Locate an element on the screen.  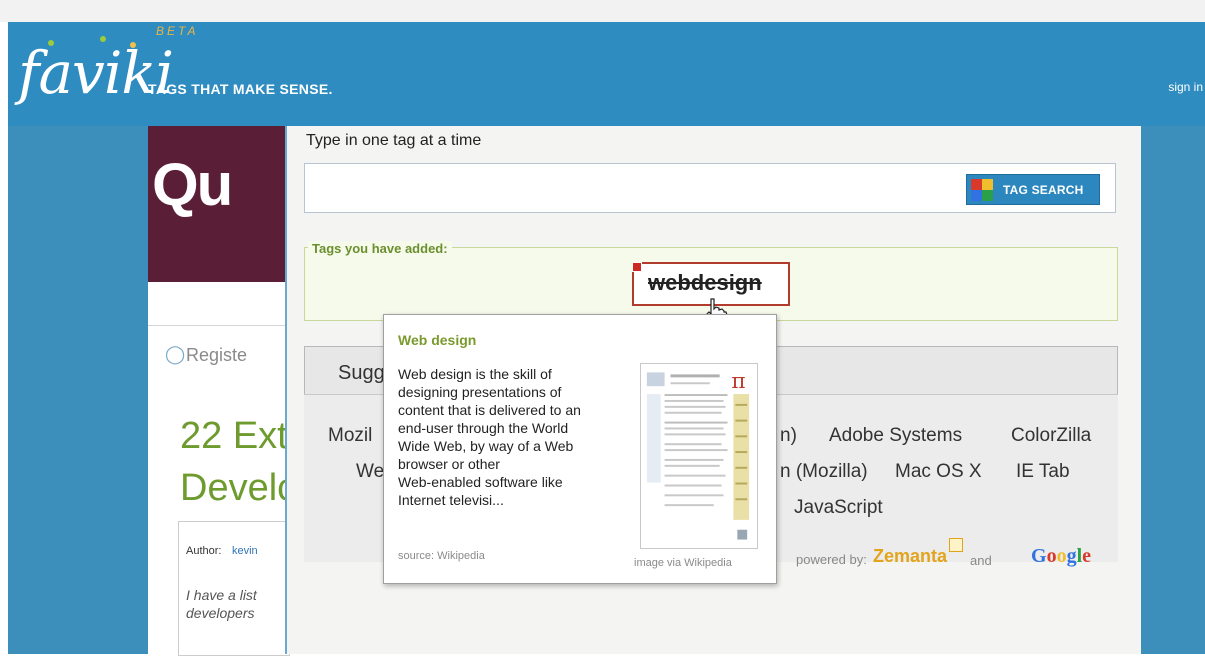
tag-search-button: TAG SEARCH is located at coordinates (1033, 189).